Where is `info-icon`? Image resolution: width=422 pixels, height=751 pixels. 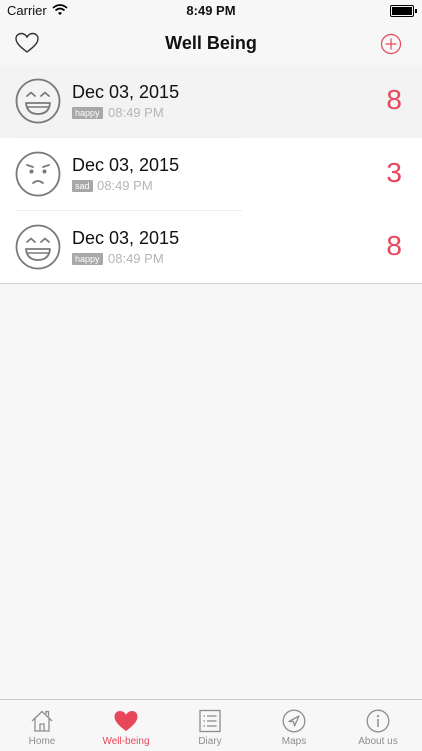 info-icon is located at coordinates (378, 721).